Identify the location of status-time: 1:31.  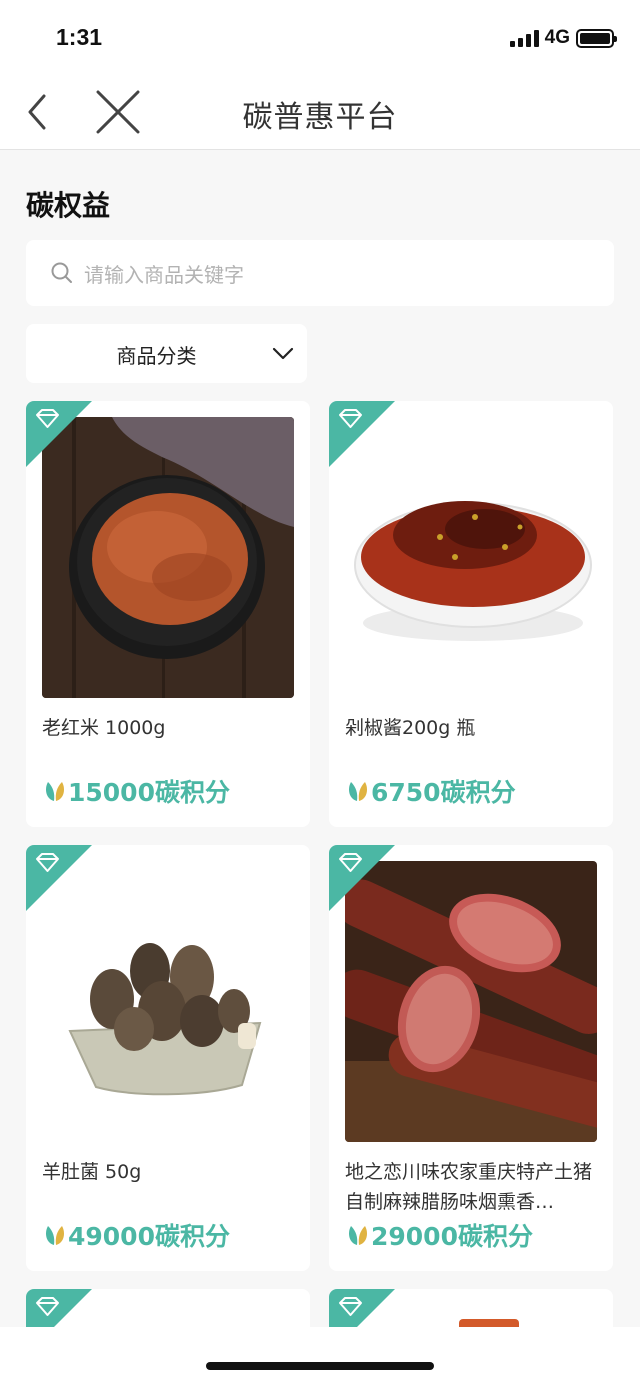
(79, 37).